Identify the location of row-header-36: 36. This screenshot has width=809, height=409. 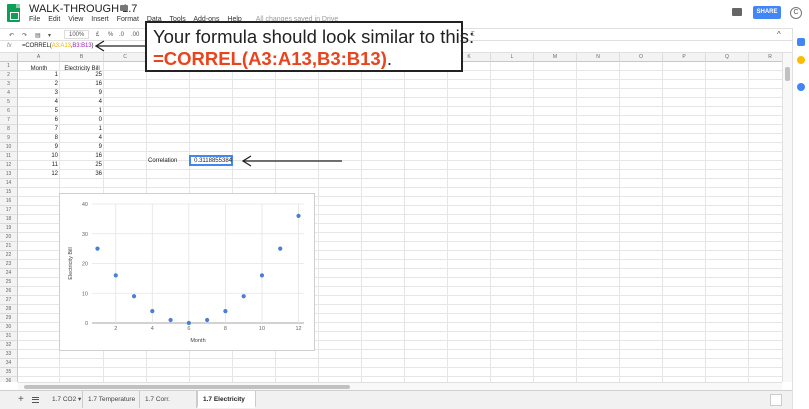
(9, 379).